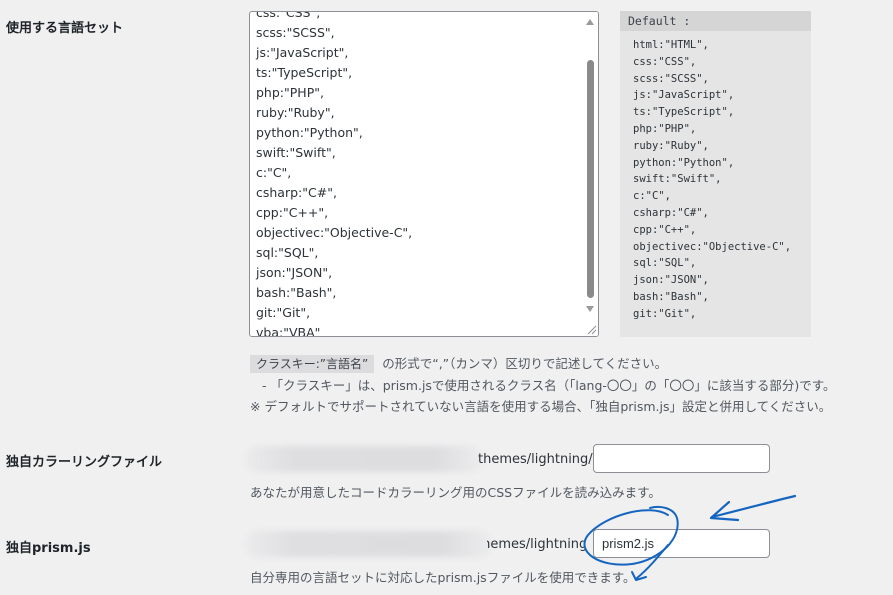 The width and height of the screenshot is (893, 595). I want to click on color-file-path: themes/lightning/, so click(535, 459).